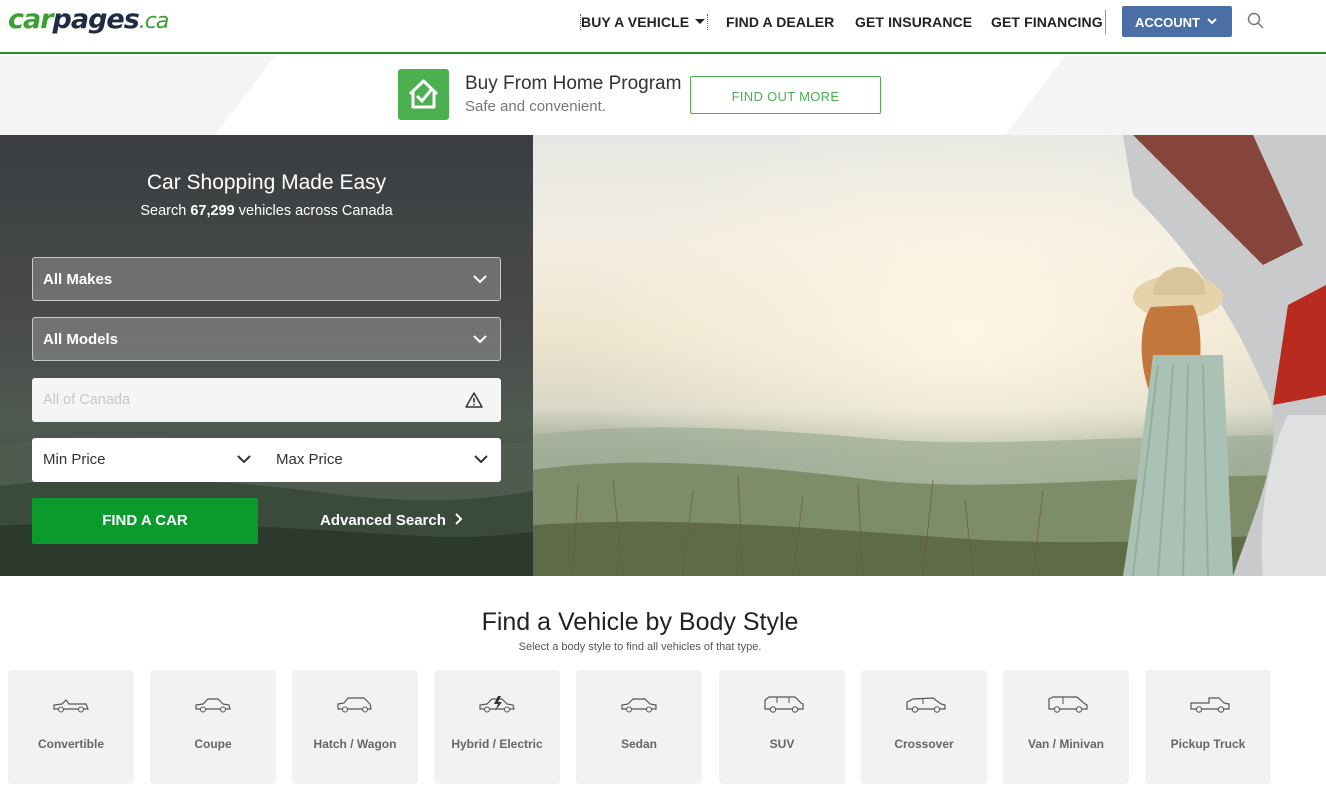 The height and width of the screenshot is (790, 1326). What do you see at coordinates (266, 400) in the screenshot?
I see `location-input` at bounding box center [266, 400].